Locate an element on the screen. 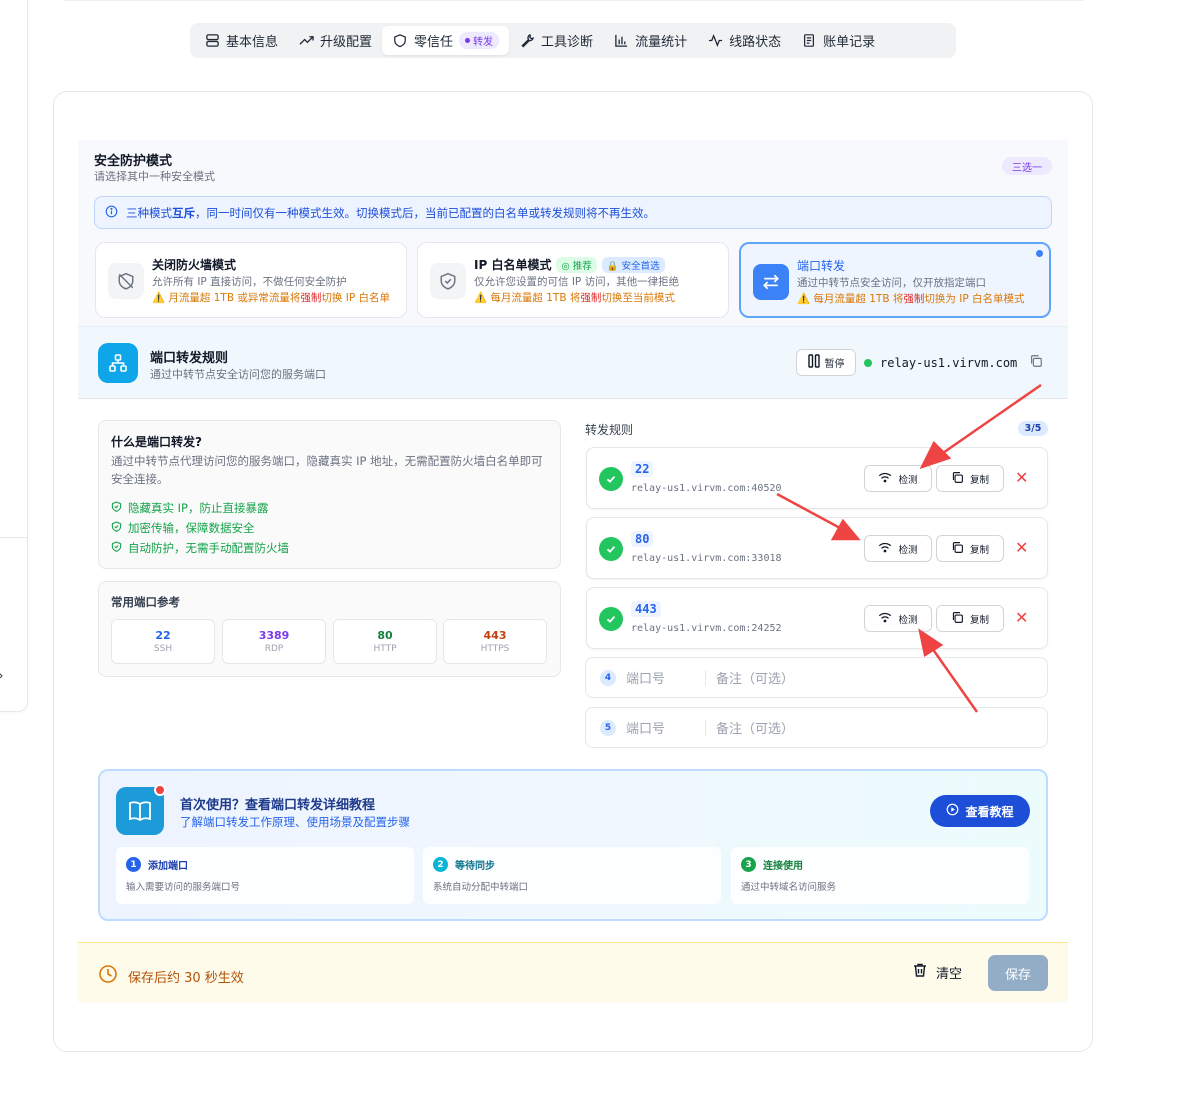  port-card-ssh: 22 SSH is located at coordinates (163, 641).